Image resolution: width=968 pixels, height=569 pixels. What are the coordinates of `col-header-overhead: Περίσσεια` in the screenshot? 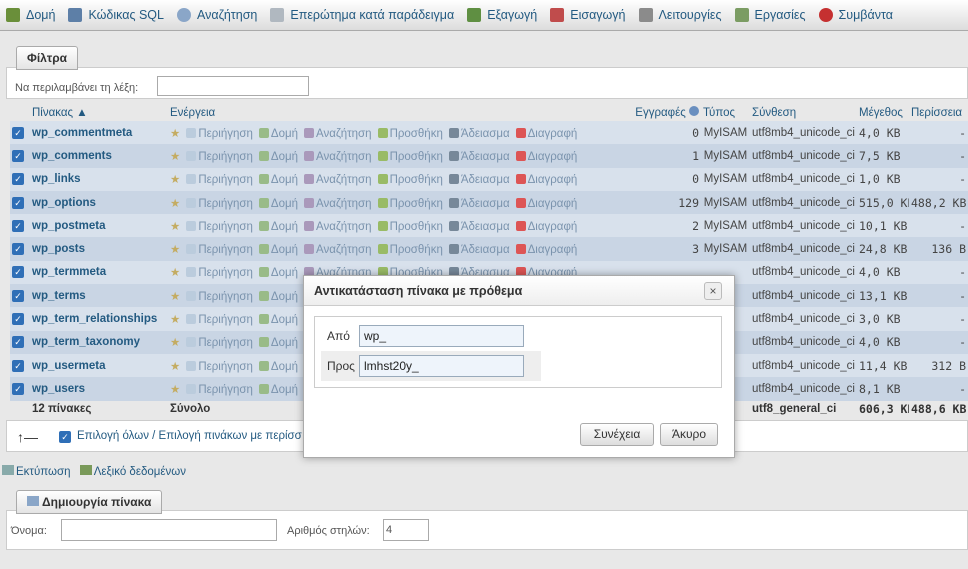 It's located at (938, 112).